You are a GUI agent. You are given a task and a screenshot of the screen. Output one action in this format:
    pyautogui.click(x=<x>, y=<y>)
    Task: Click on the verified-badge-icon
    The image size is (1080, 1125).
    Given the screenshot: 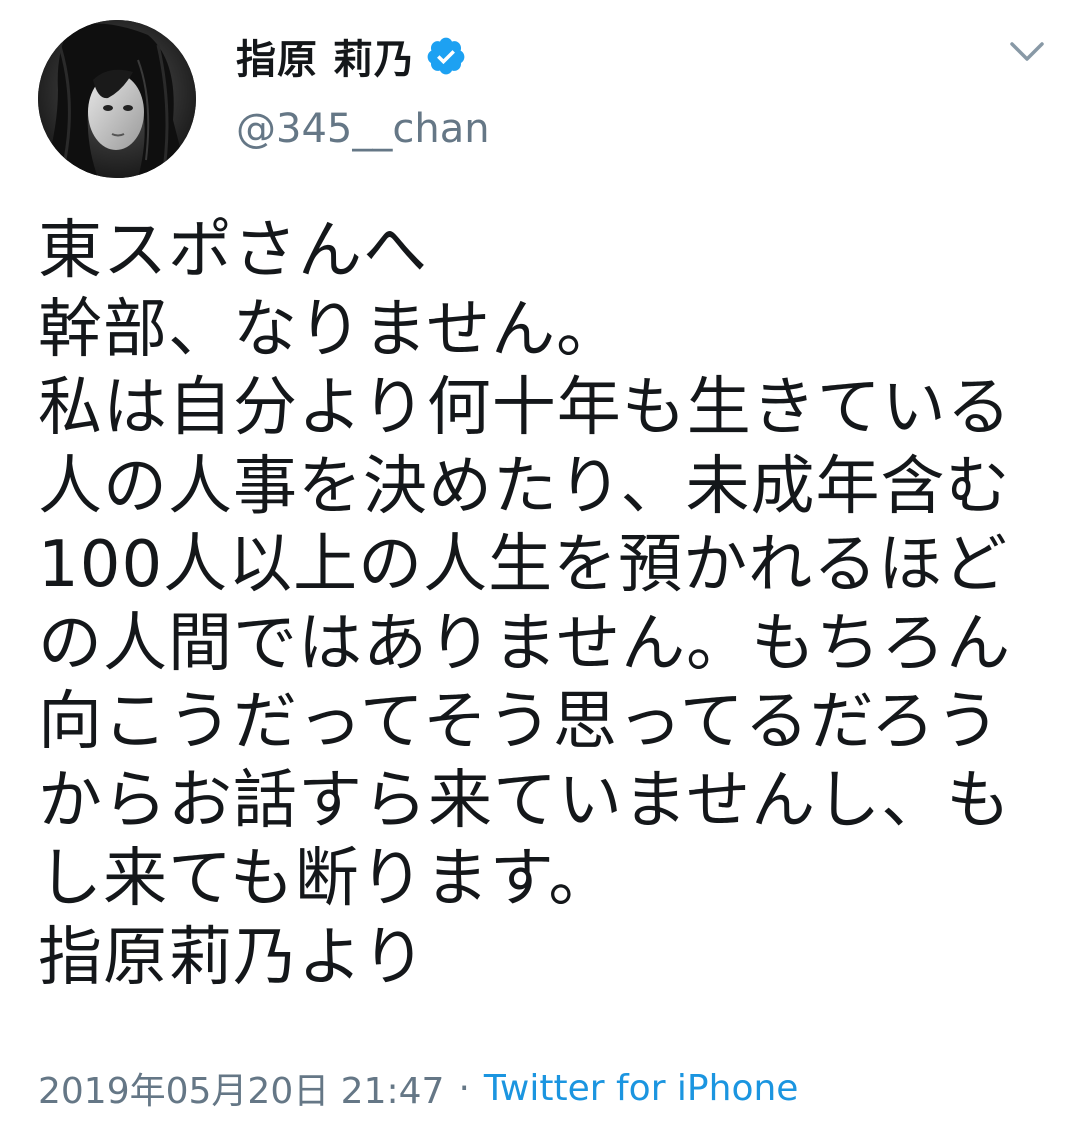 What is the action you would take?
    pyautogui.click(x=446, y=56)
    